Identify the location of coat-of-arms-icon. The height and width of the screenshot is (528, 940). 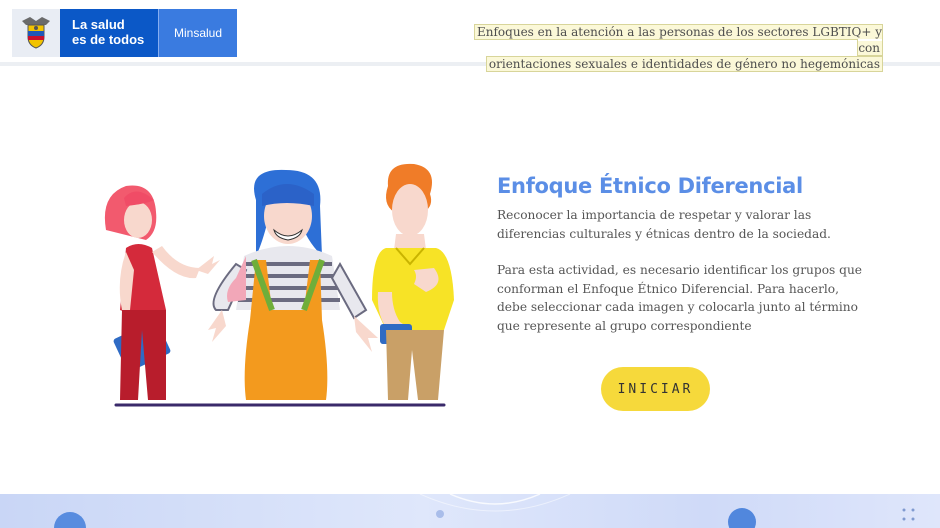
(36, 33).